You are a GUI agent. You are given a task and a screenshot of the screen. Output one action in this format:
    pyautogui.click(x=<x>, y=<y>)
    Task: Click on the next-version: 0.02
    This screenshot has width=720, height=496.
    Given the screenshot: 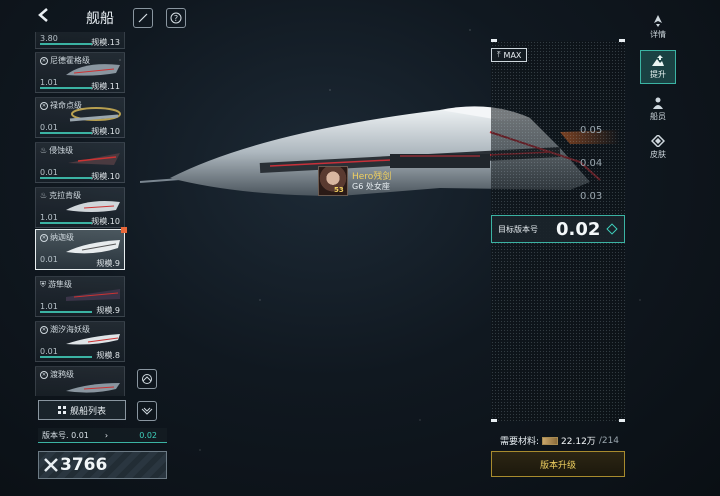 What is the action you would take?
    pyautogui.click(x=148, y=435)
    